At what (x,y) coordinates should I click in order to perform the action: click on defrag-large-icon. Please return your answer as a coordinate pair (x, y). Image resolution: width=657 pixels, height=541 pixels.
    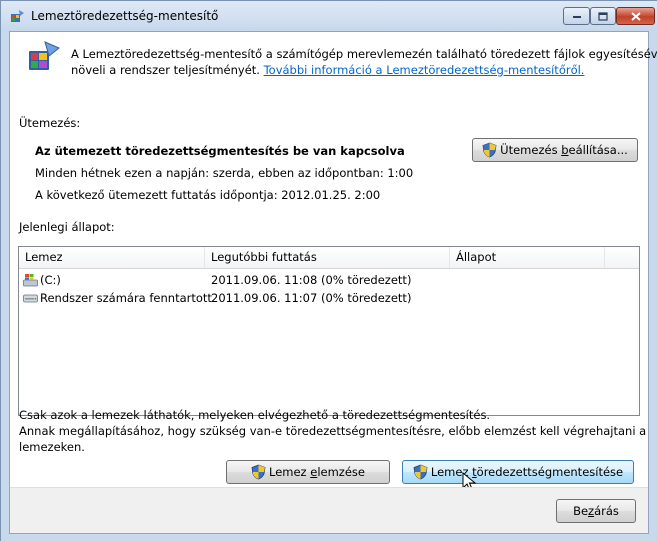
    Looking at the image, I should click on (44, 55).